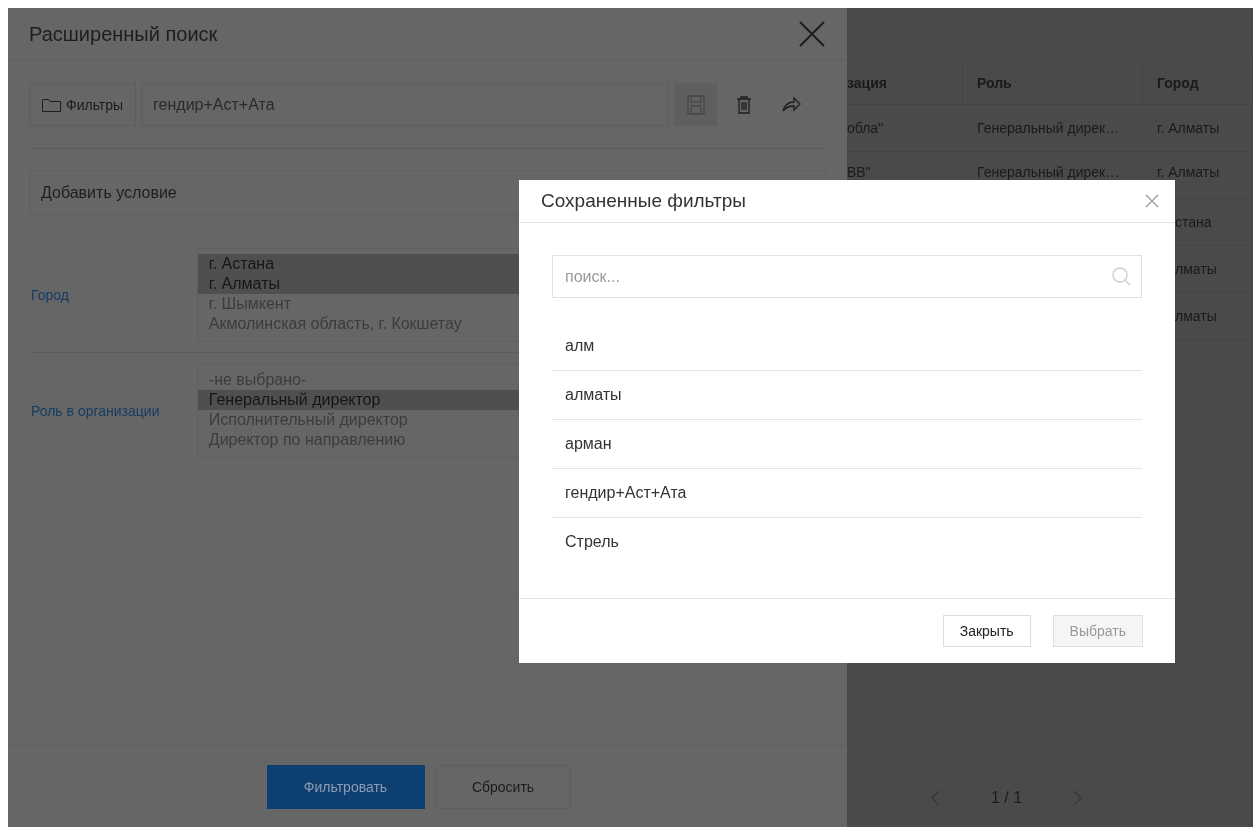  What do you see at coordinates (503, 786) in the screenshot?
I see `reset-button: Сбросить` at bounding box center [503, 786].